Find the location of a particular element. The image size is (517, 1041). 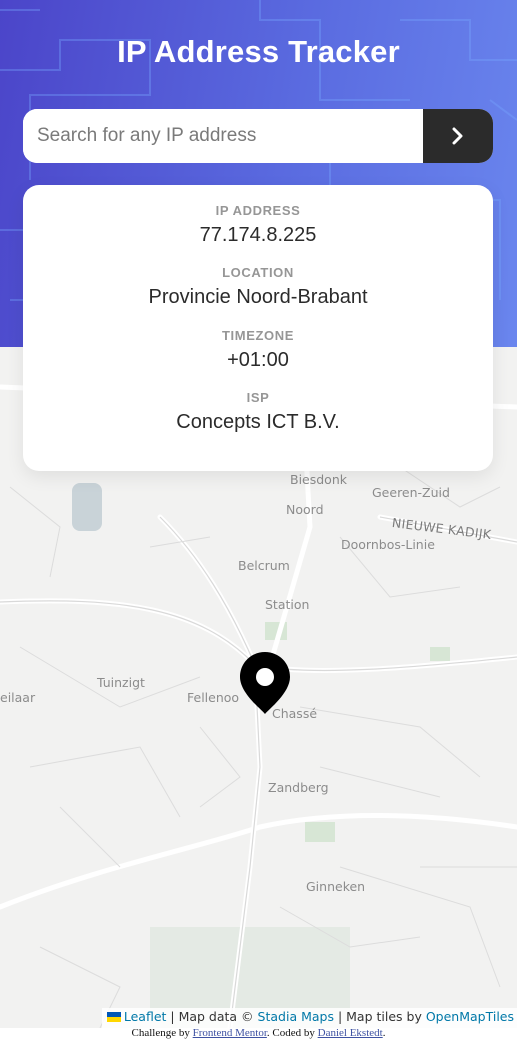

isp-label: ISP is located at coordinates (258, 397).